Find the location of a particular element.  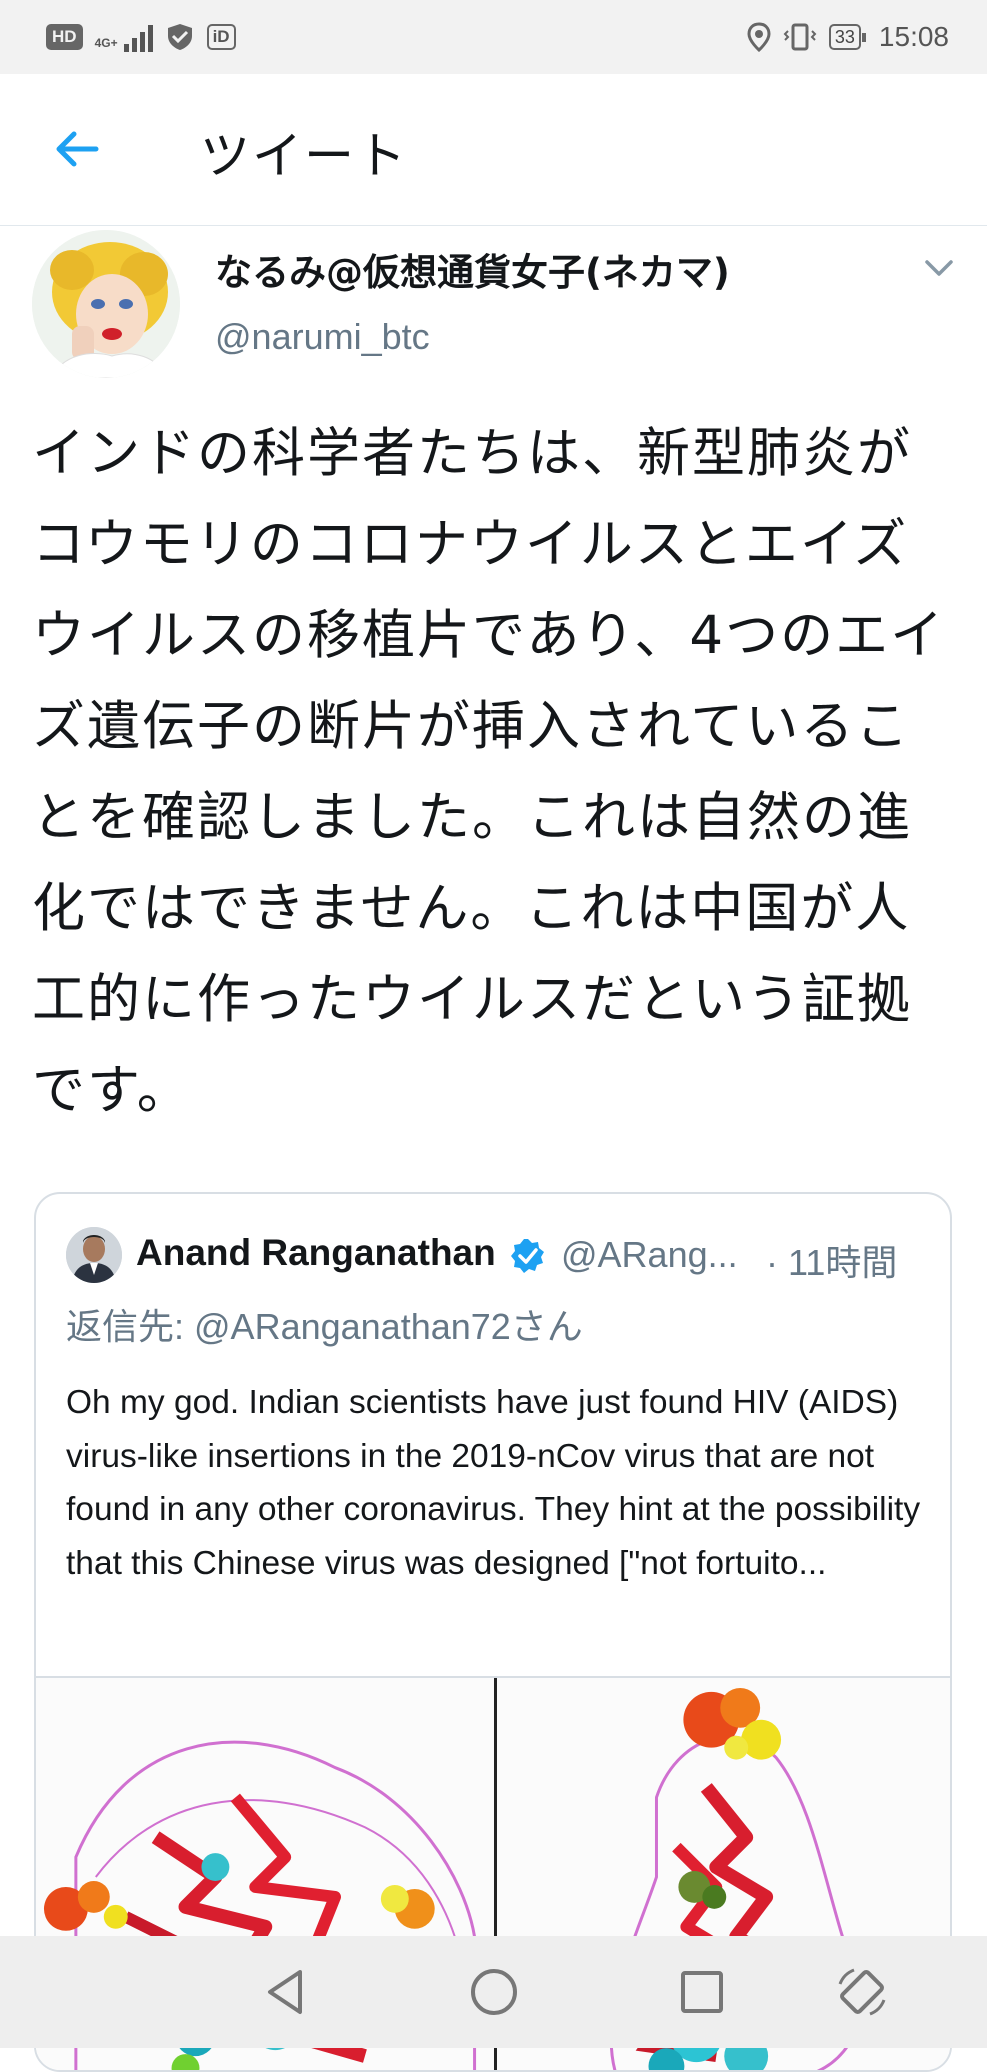

id-icon: iD is located at coordinates (221, 37).